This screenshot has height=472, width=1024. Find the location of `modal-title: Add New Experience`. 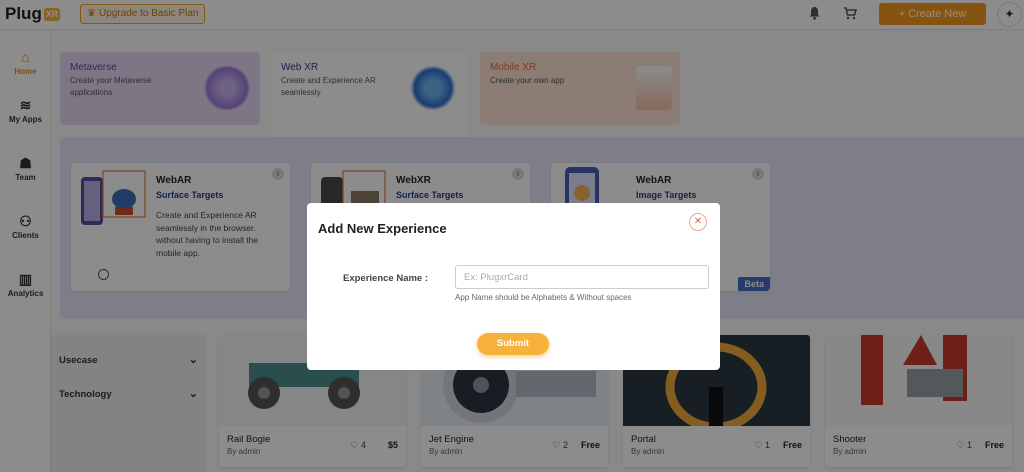

modal-title: Add New Experience is located at coordinates (382, 228).